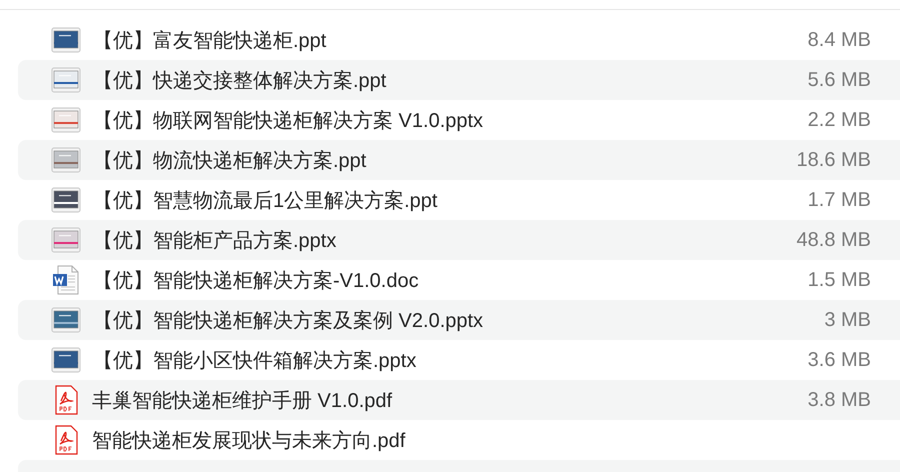 The height and width of the screenshot is (472, 900). What do you see at coordinates (402, 200) in the screenshot?
I see `file-name: 【优】智慧物流最后1公里解决方案.ppt` at bounding box center [402, 200].